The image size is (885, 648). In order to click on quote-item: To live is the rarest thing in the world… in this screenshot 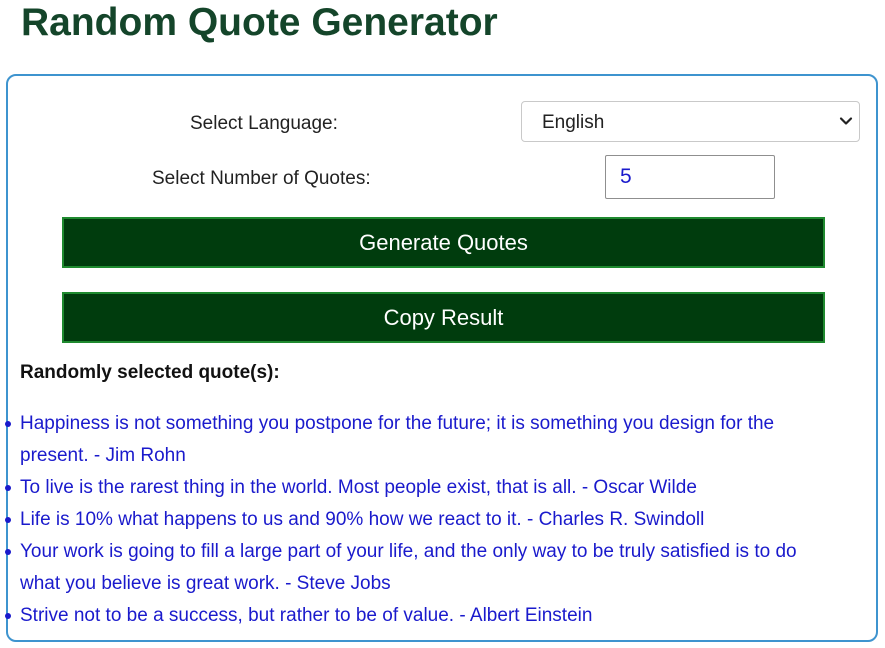, I will do `click(422, 488)`.